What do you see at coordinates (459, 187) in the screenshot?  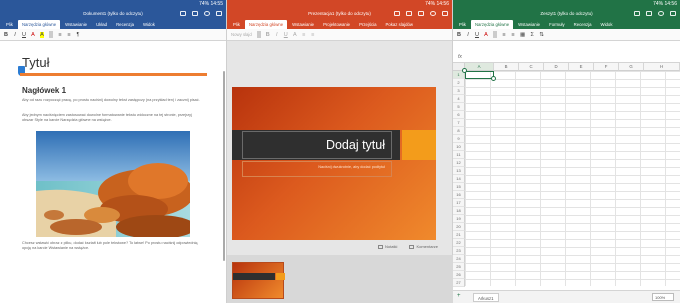 I see `row-header: 15` at bounding box center [459, 187].